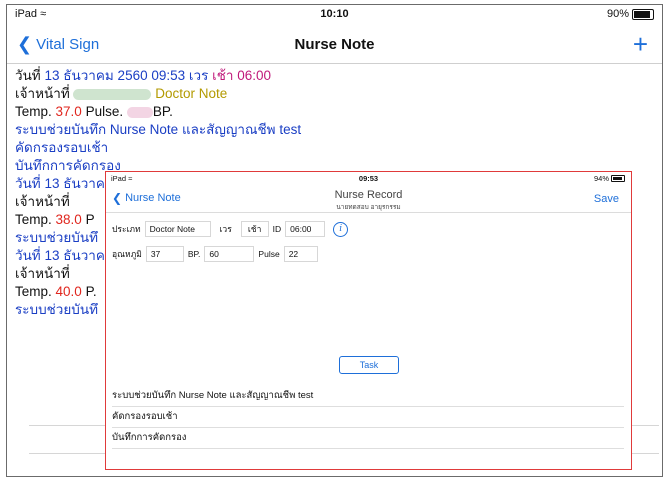 Image resolution: width=667 pixels, height=479 pixels. What do you see at coordinates (139, 112) in the screenshot?
I see `redacted-pulse` at bounding box center [139, 112].